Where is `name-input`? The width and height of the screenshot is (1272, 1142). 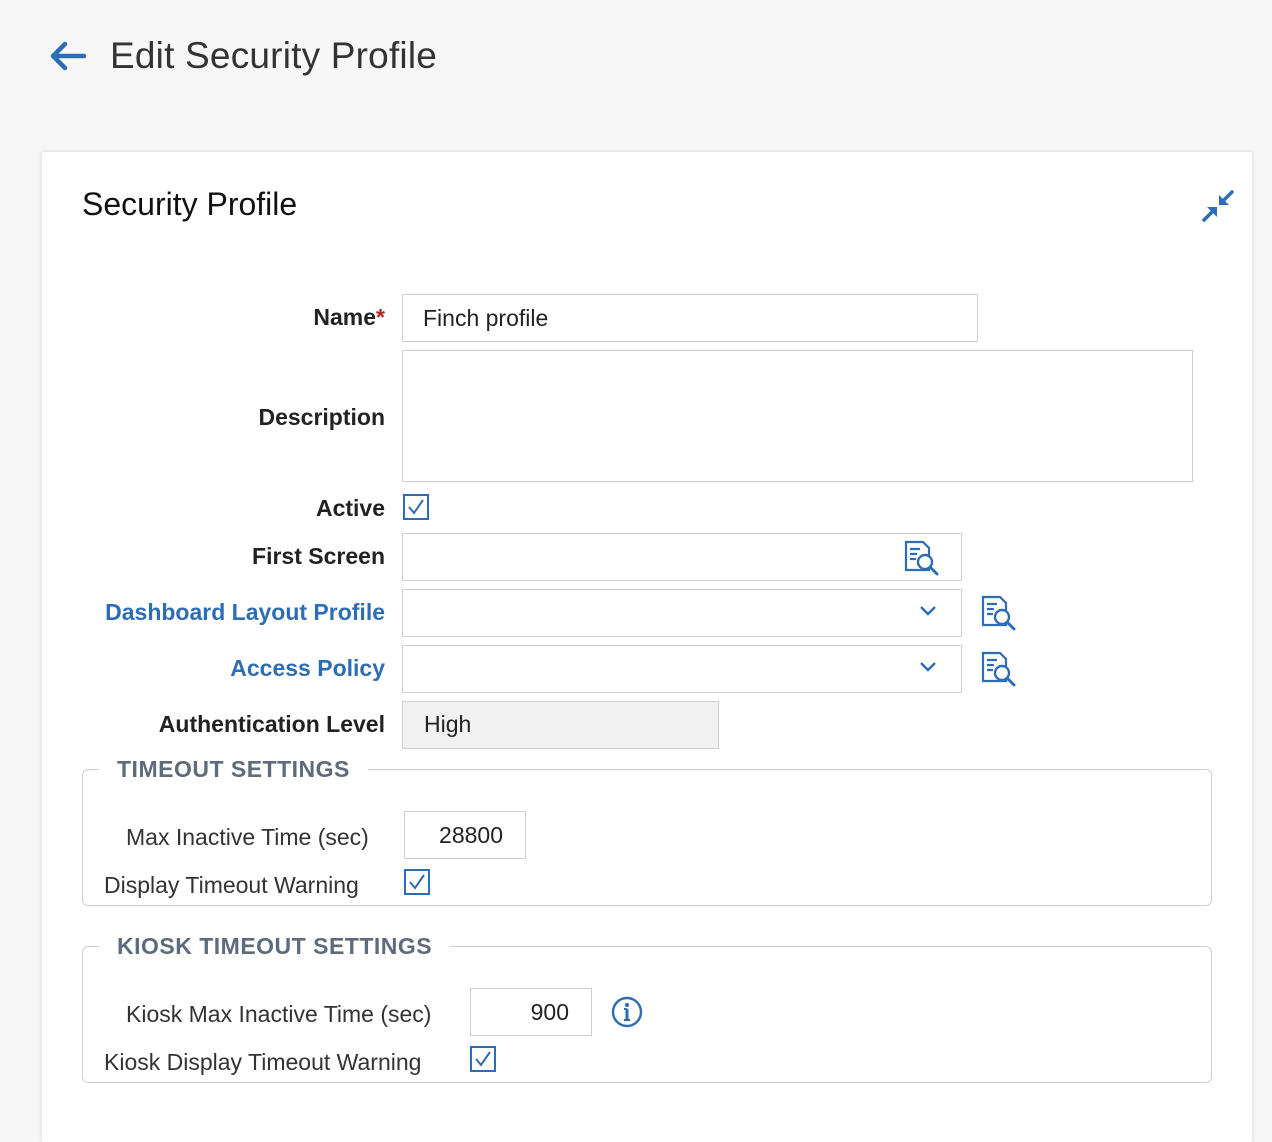 name-input is located at coordinates (690, 318).